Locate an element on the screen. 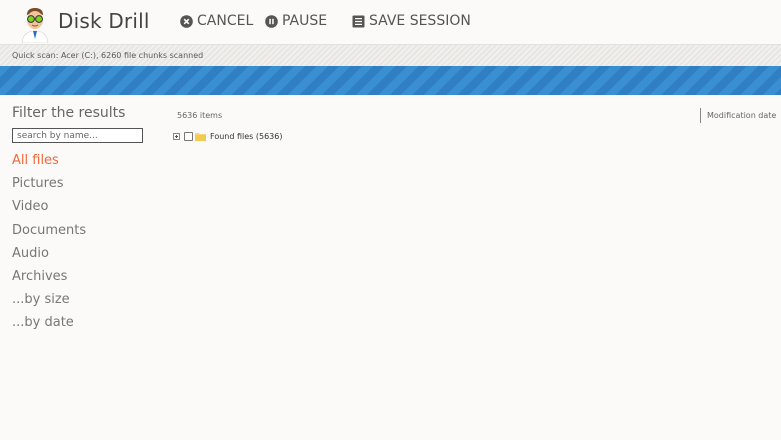 The image size is (781, 440). sidebar-title: Filter the results is located at coordinates (69, 113).